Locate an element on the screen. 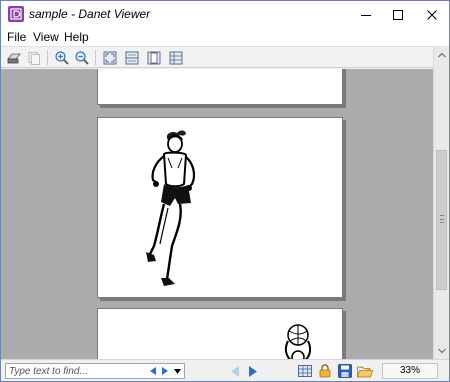 This screenshot has width=450, height=382. maximize-button is located at coordinates (398, 14).